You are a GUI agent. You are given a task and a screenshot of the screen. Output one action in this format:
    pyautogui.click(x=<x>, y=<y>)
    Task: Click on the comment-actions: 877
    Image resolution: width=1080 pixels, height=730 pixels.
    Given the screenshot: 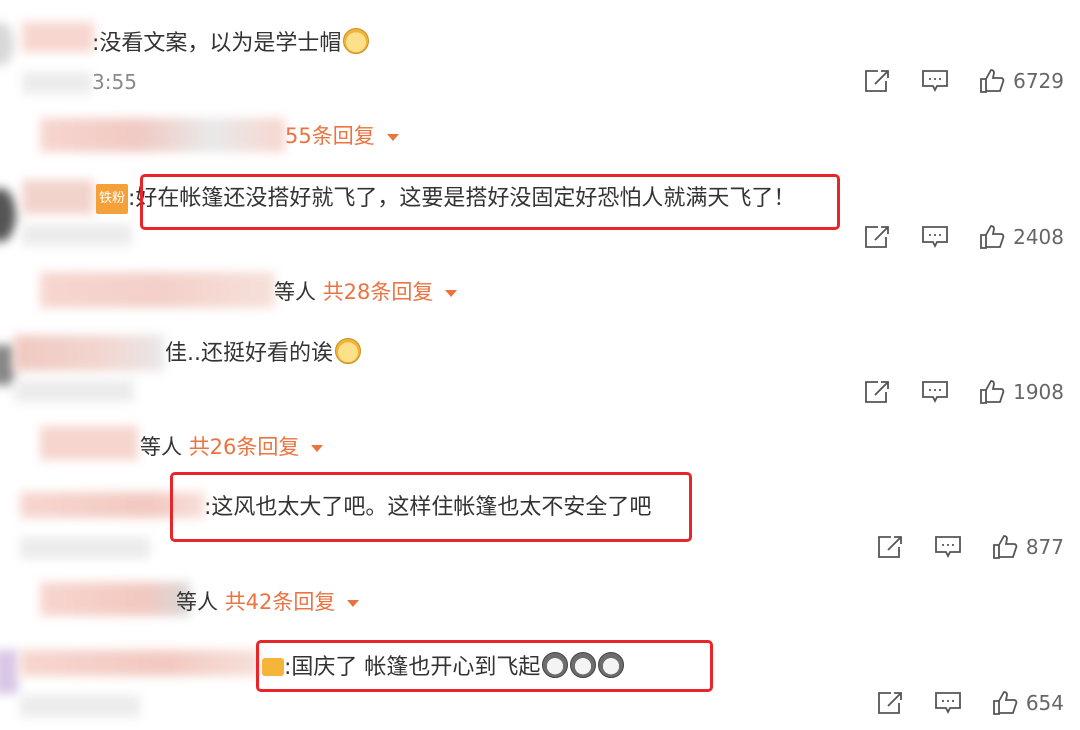 What is the action you would take?
    pyautogui.click(x=970, y=547)
    